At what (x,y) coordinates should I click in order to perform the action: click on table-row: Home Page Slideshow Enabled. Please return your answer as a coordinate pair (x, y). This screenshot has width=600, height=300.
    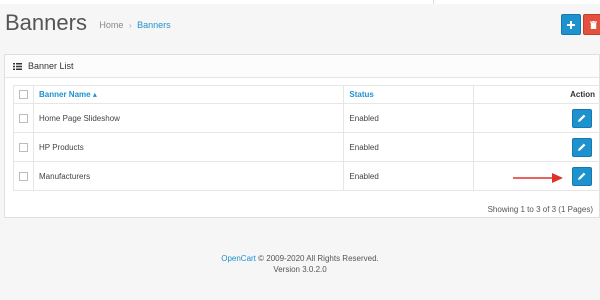
    Looking at the image, I should click on (306, 118).